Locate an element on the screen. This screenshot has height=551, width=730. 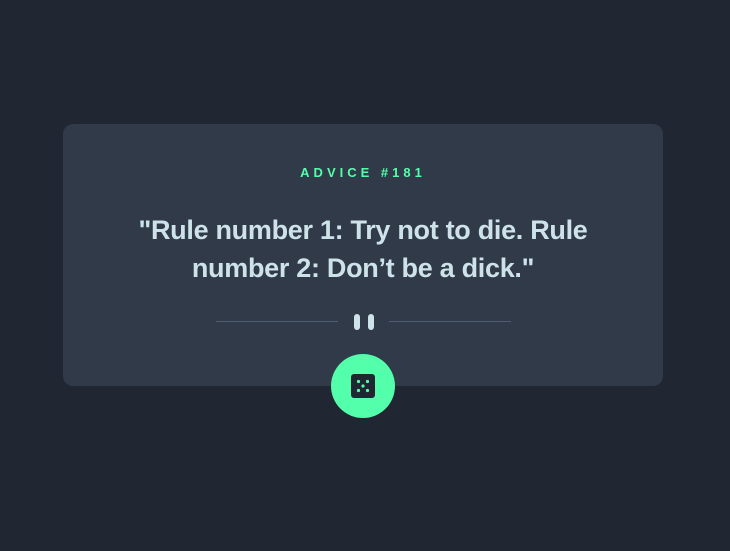
divider is located at coordinates (363, 322).